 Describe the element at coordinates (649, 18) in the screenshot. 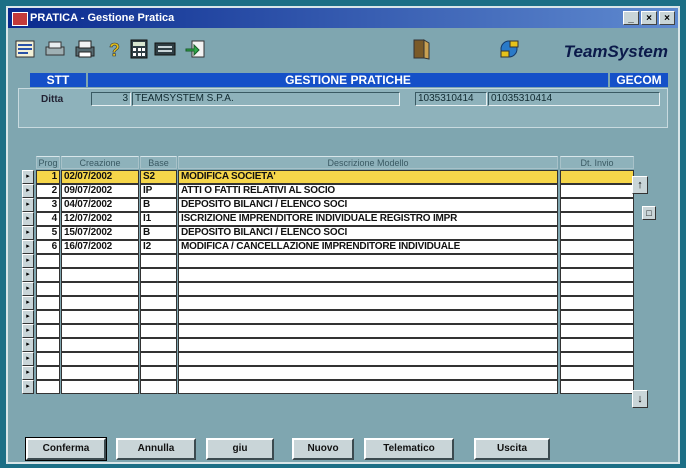

I see `maximize-button: ×` at that location.